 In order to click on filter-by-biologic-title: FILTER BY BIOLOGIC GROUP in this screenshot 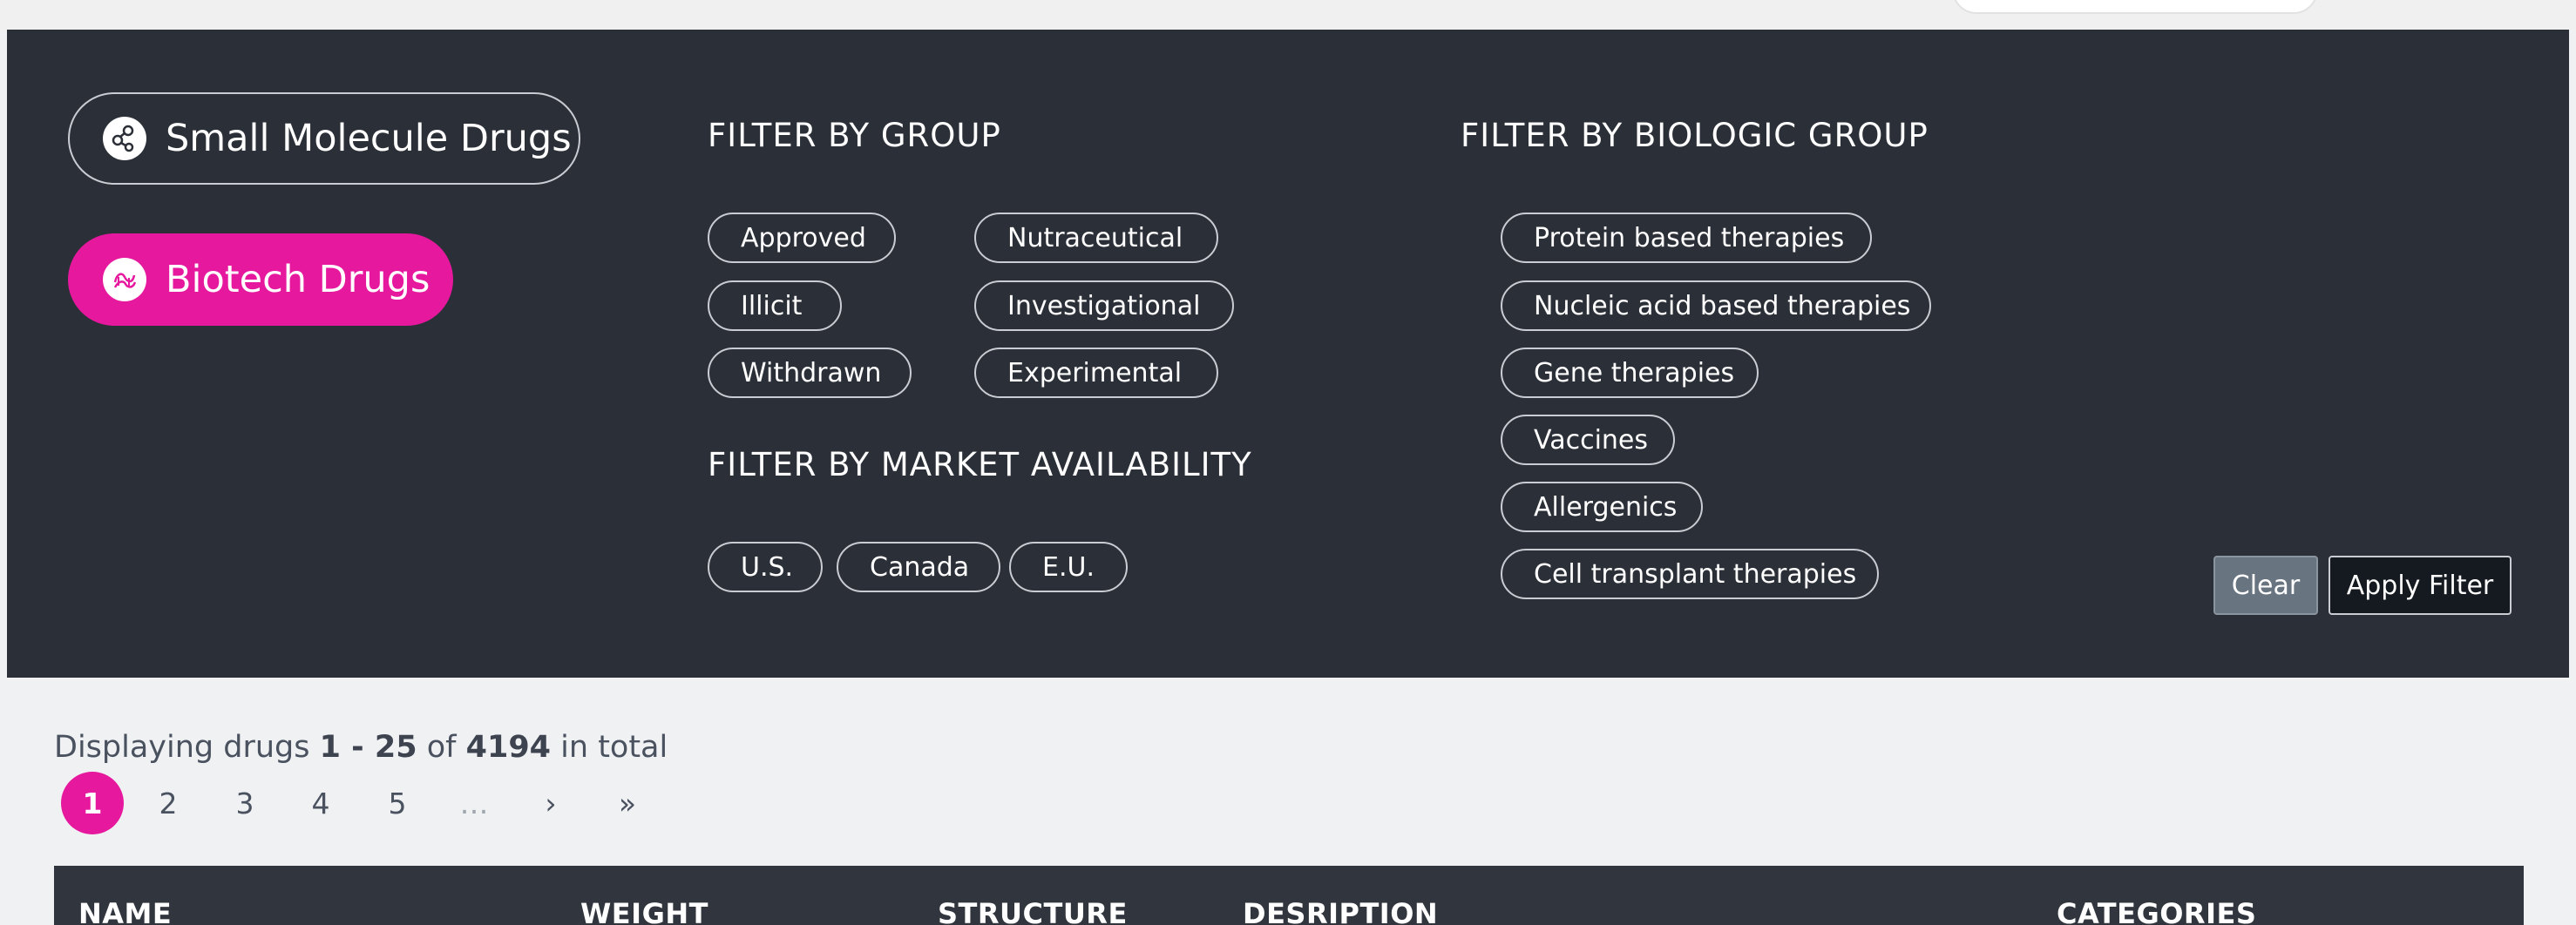, I will do `click(1695, 135)`.